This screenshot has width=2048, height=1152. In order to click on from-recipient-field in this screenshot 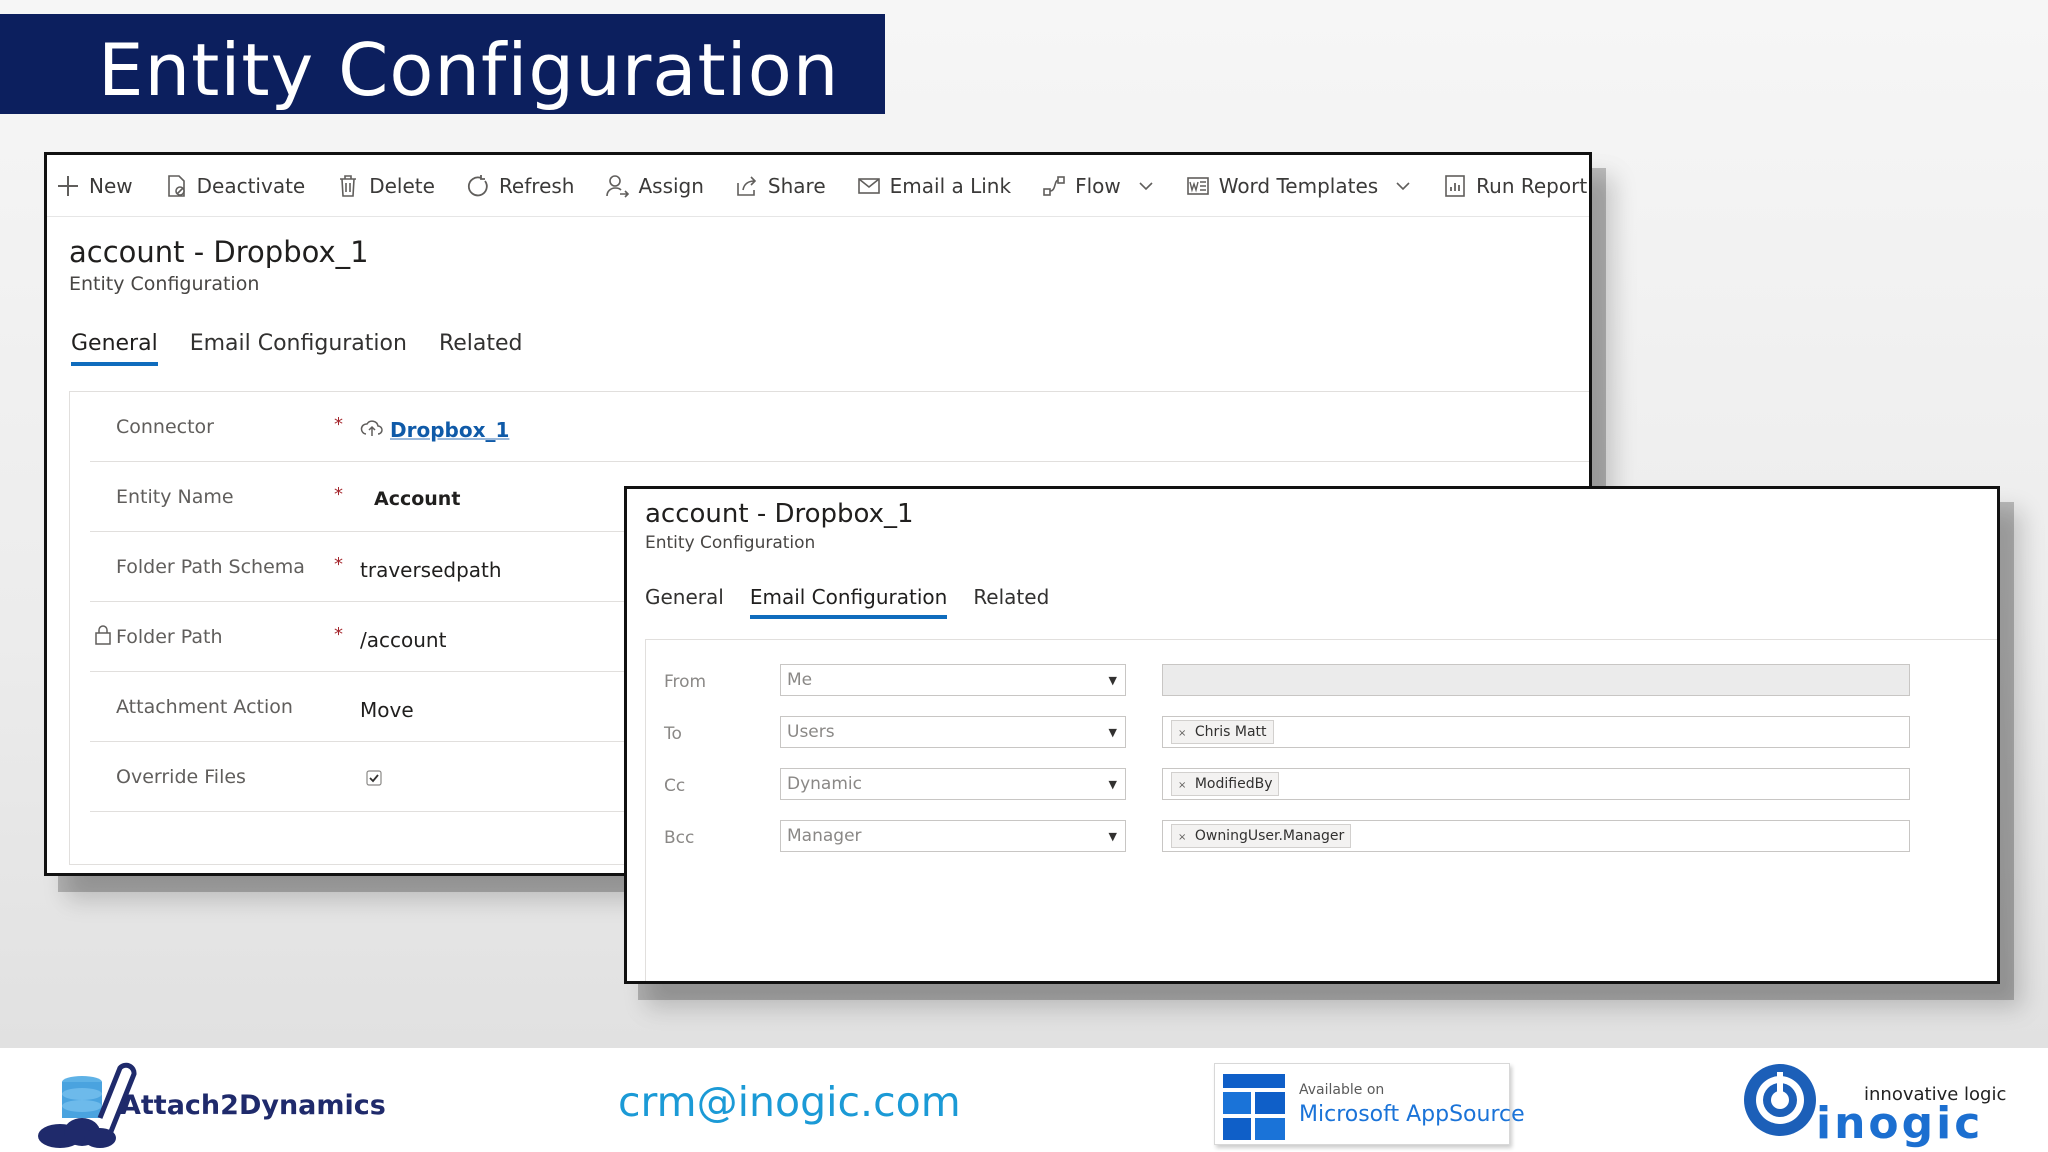, I will do `click(1536, 680)`.